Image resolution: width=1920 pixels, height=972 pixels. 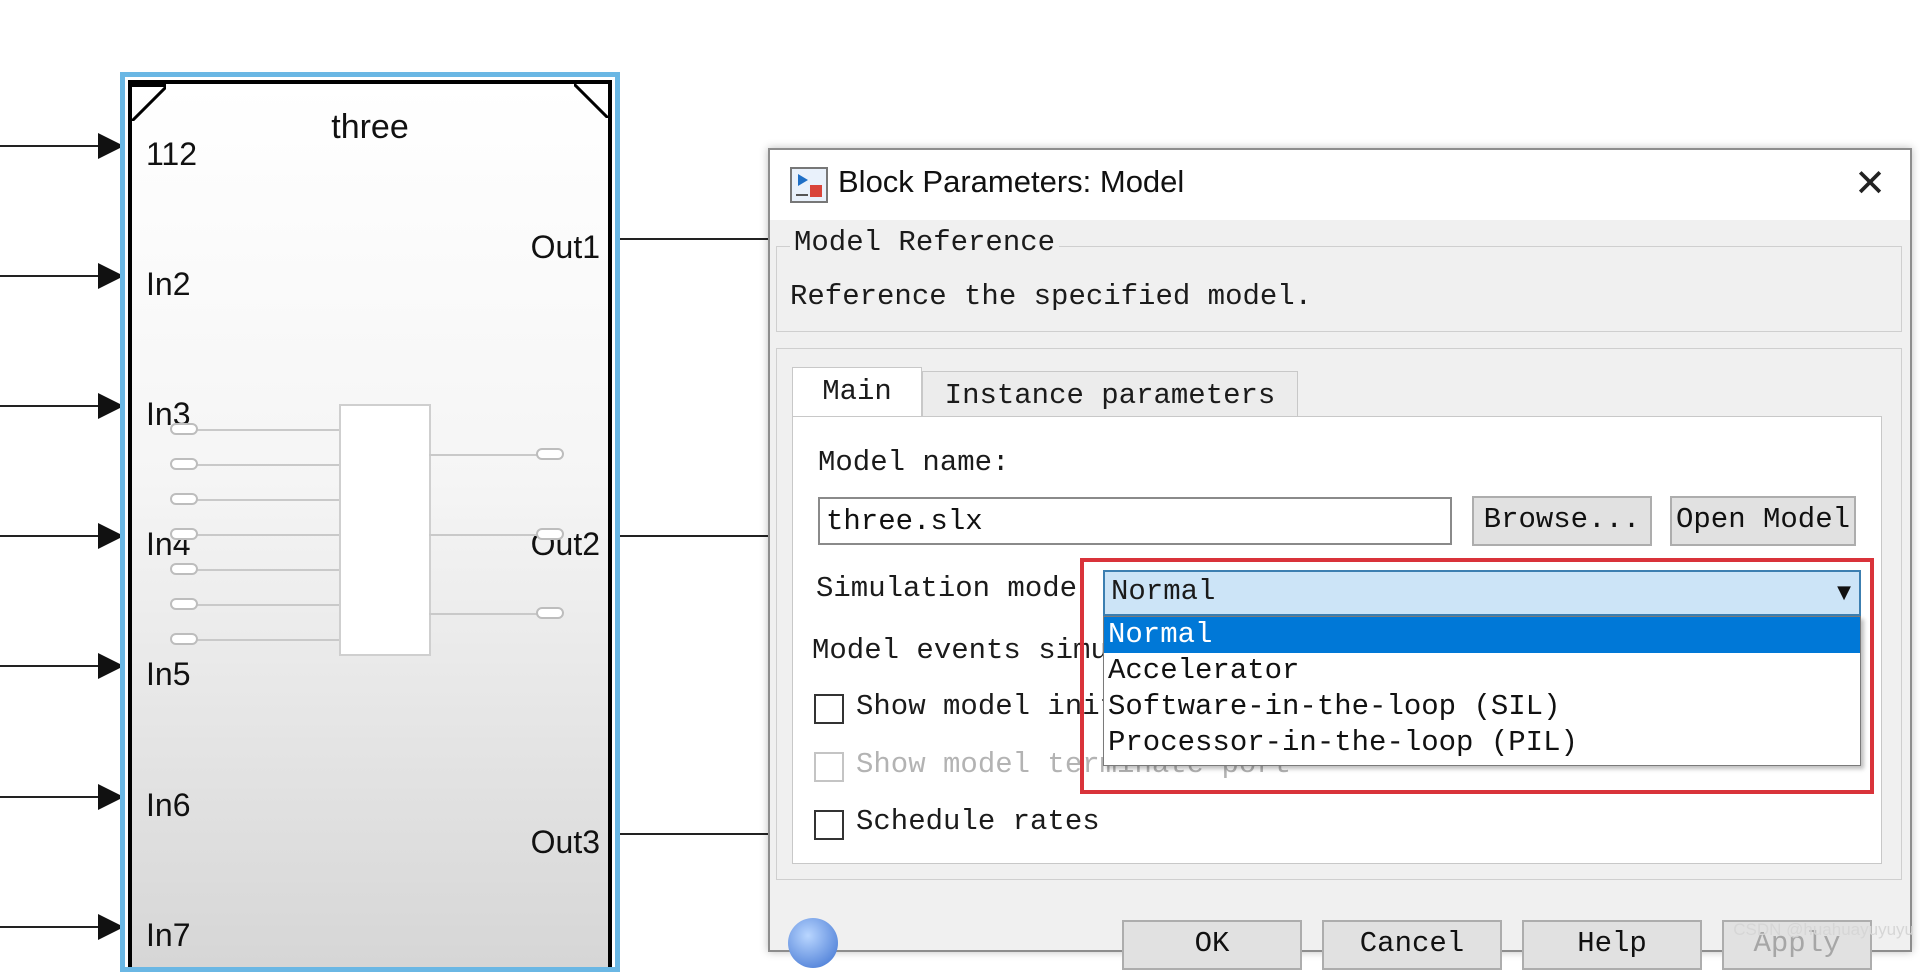 What do you see at coordinates (925, 242) in the screenshot?
I see `group-title: Model Reference` at bounding box center [925, 242].